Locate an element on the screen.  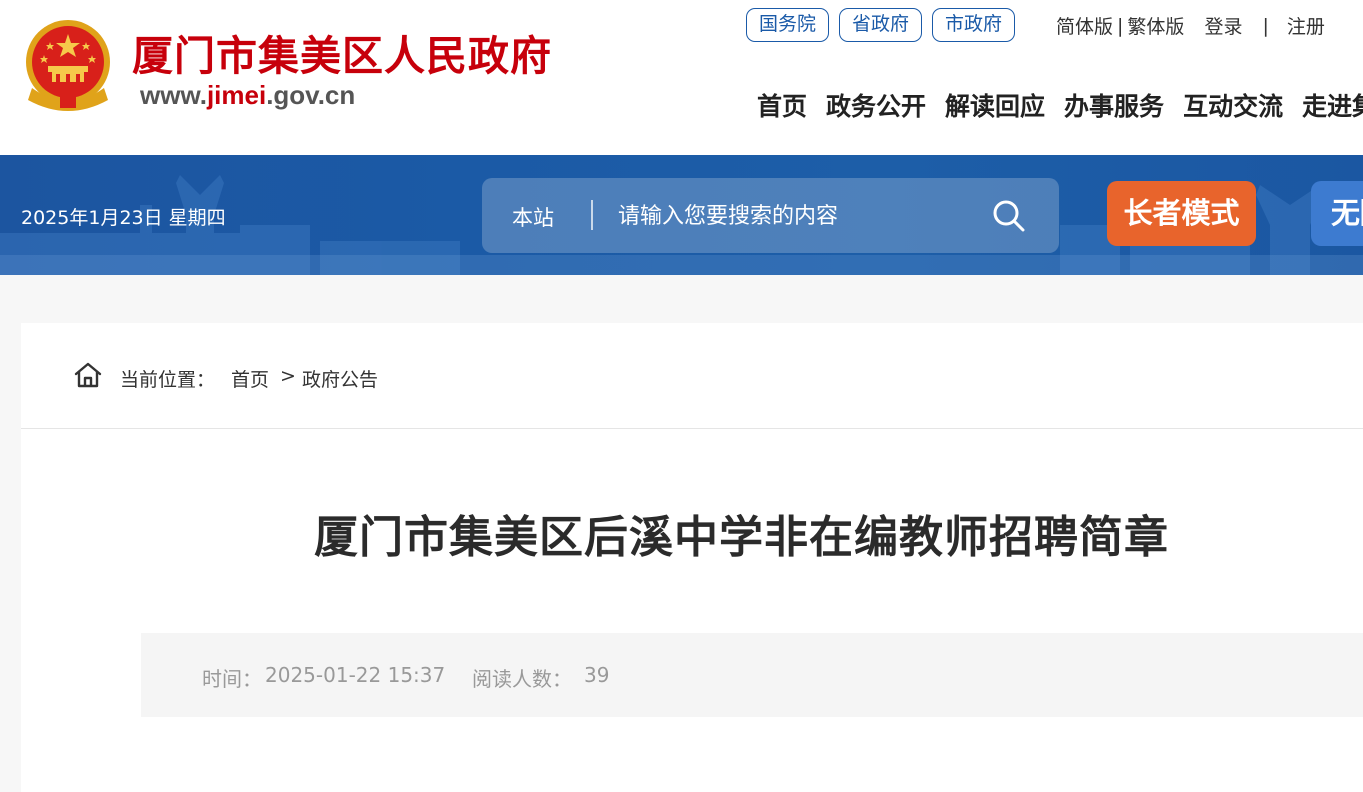
traditional-chinese-link: 繁体版 is located at coordinates (1155, 25).